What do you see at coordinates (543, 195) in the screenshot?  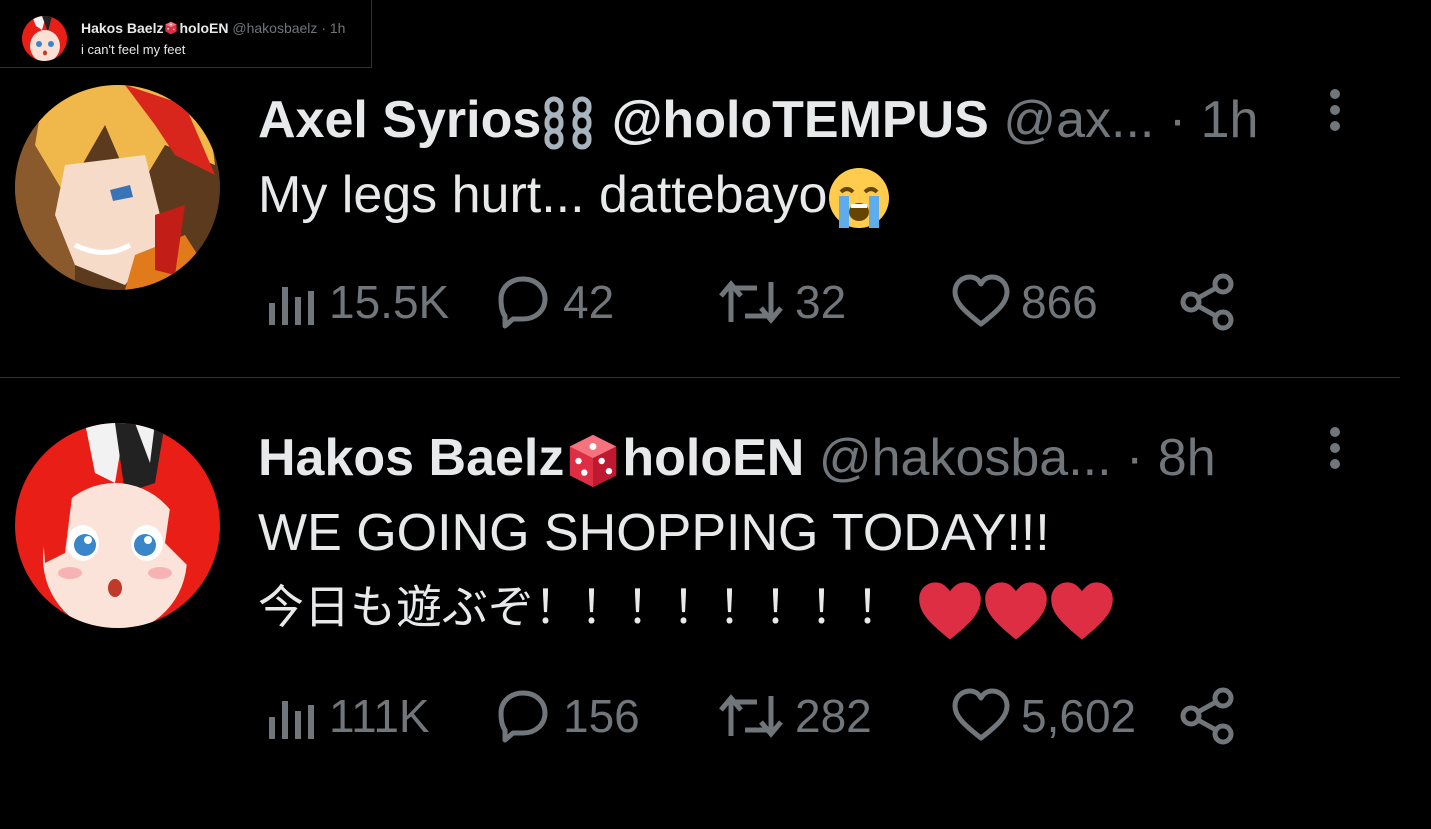 I see `tweet-1-text-content: My legs hurt... dattebayo` at bounding box center [543, 195].